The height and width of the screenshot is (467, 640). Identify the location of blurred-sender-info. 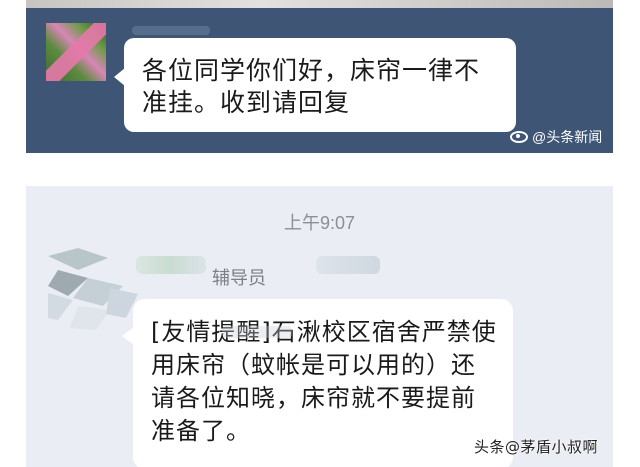
(348, 265).